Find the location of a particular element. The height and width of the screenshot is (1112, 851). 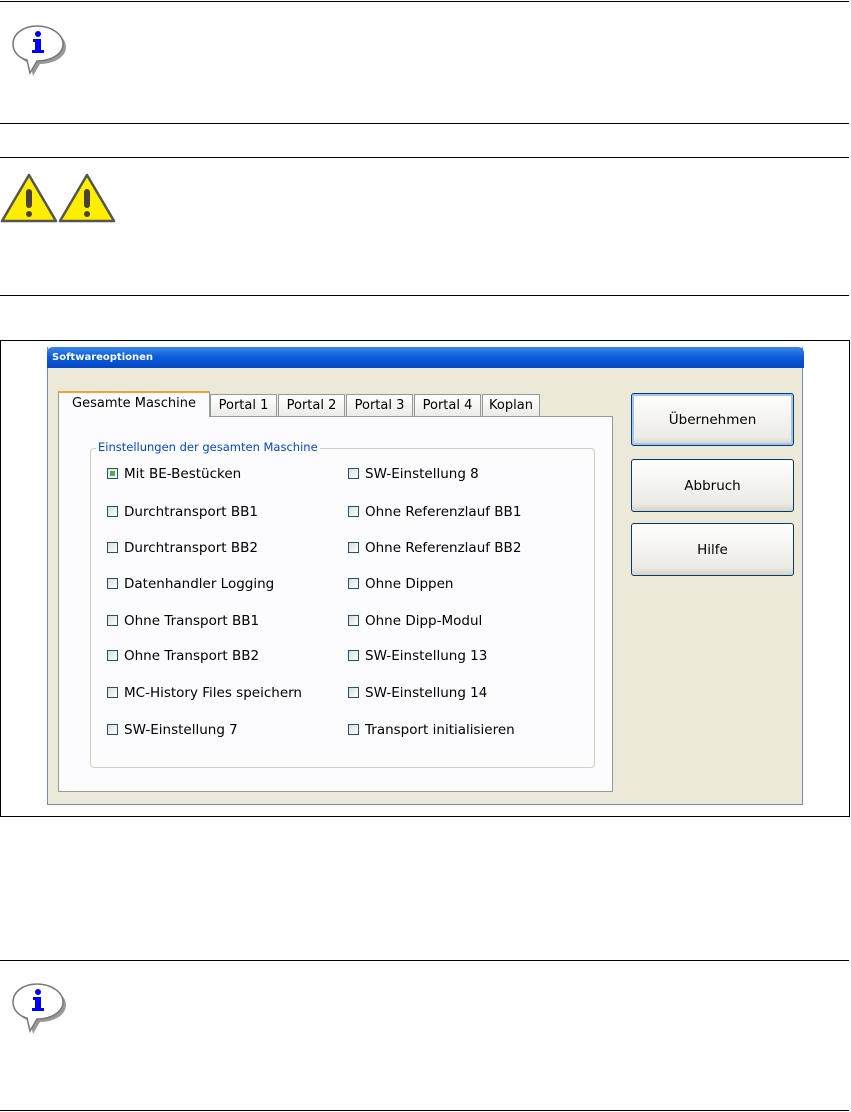

option-checkbox: Transport initialisieren is located at coordinates (431, 730).